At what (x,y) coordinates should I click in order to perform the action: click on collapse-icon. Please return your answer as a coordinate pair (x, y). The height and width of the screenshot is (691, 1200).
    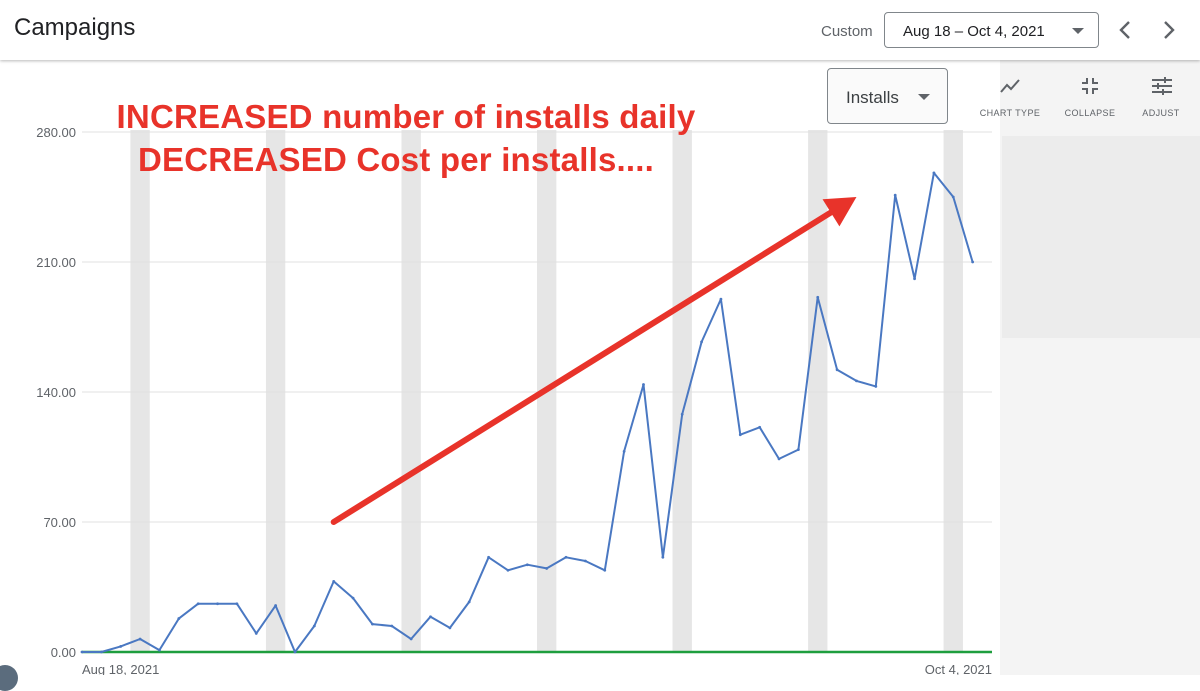
    Looking at the image, I should click on (1090, 86).